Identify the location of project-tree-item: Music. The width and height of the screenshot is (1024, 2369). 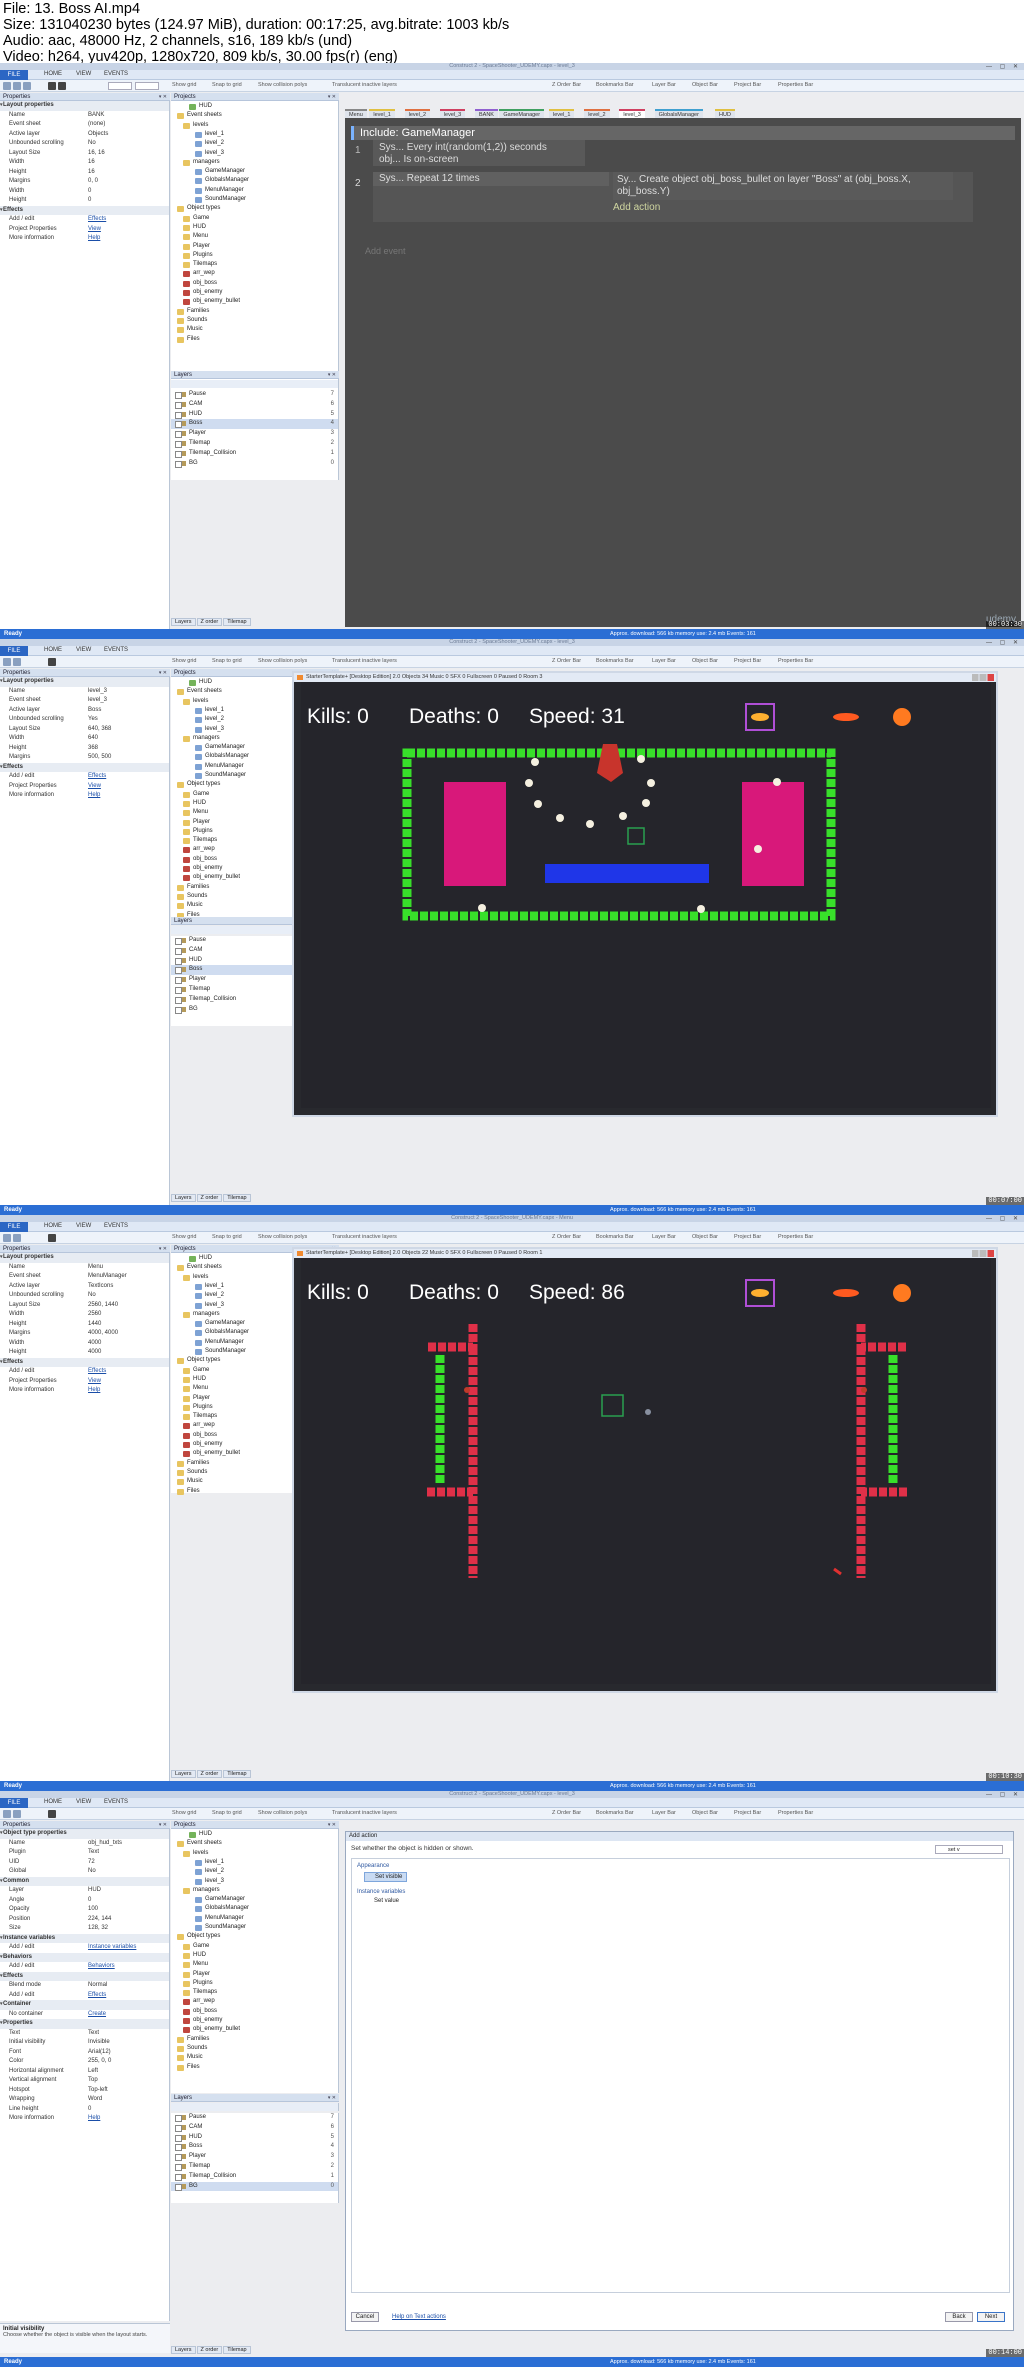
(190, 906).